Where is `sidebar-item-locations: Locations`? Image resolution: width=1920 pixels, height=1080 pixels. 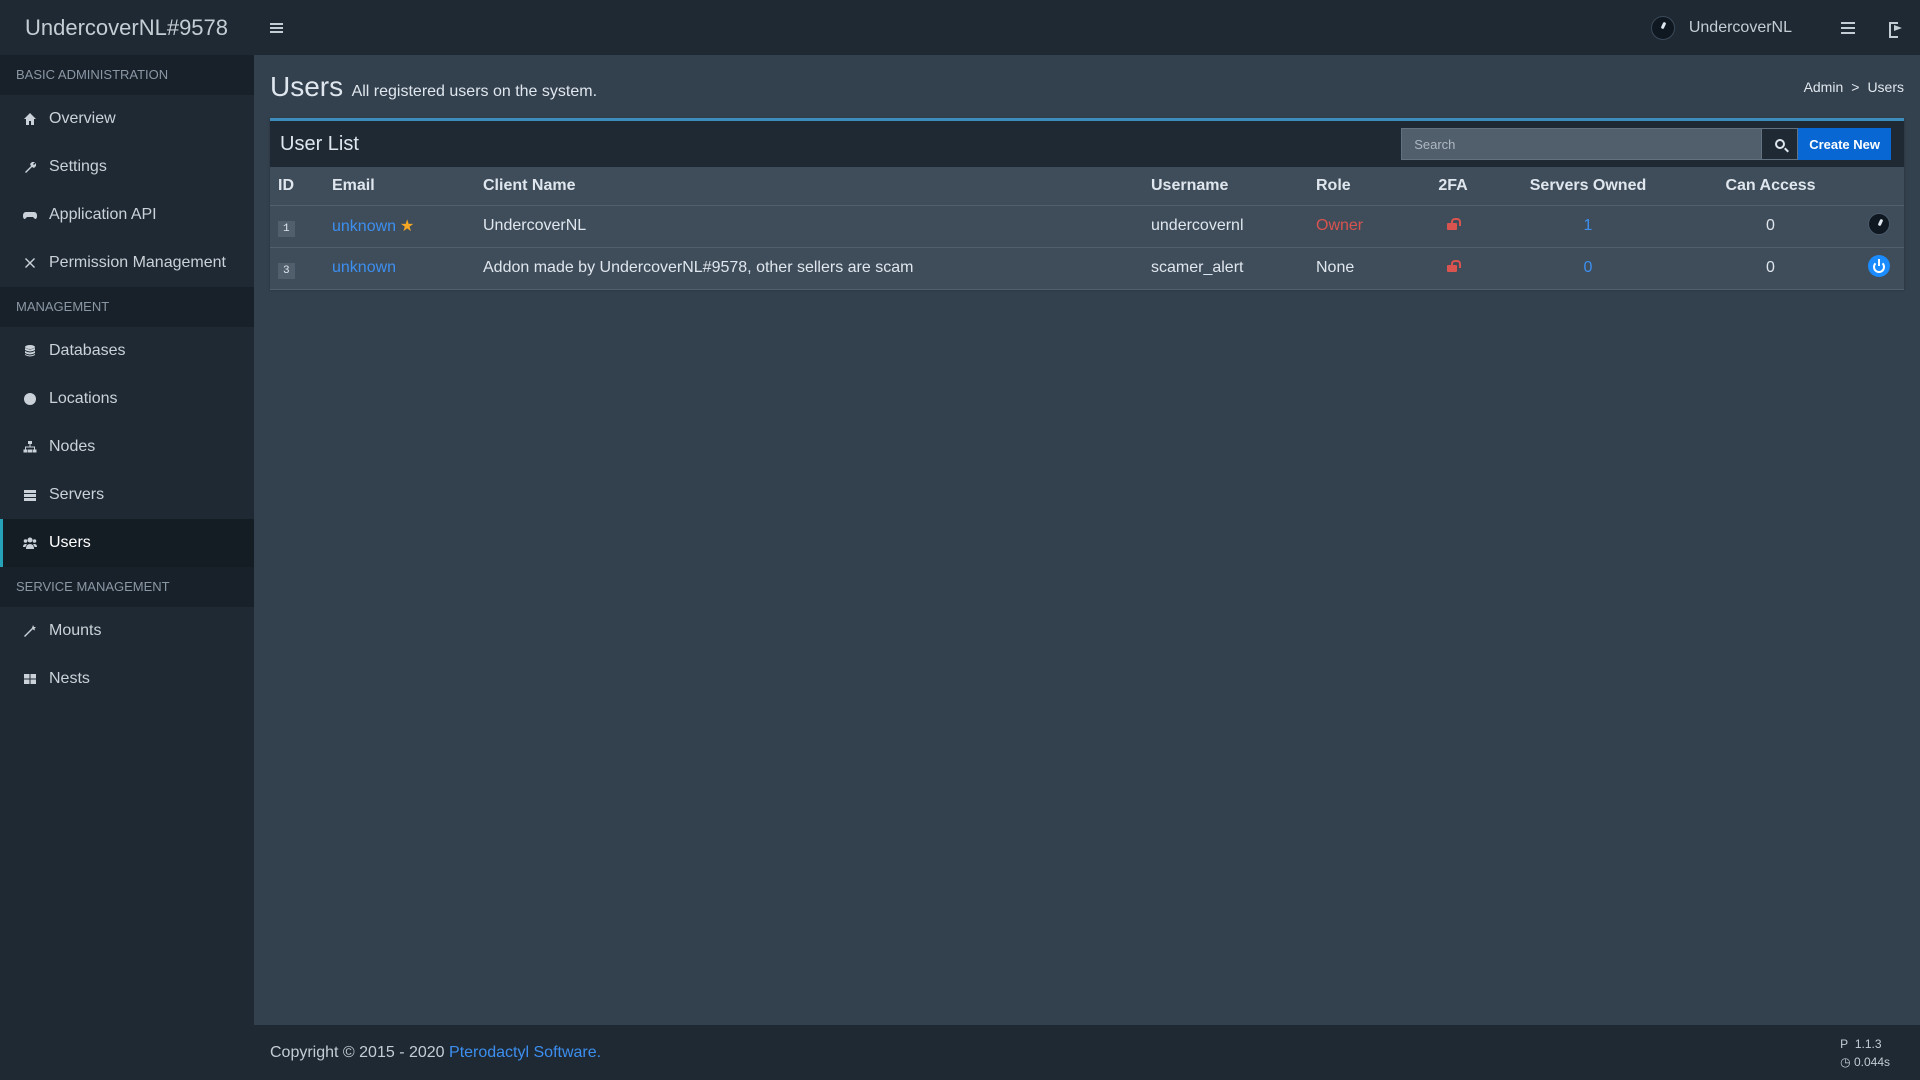
sidebar-item-locations: Locations is located at coordinates (127, 399).